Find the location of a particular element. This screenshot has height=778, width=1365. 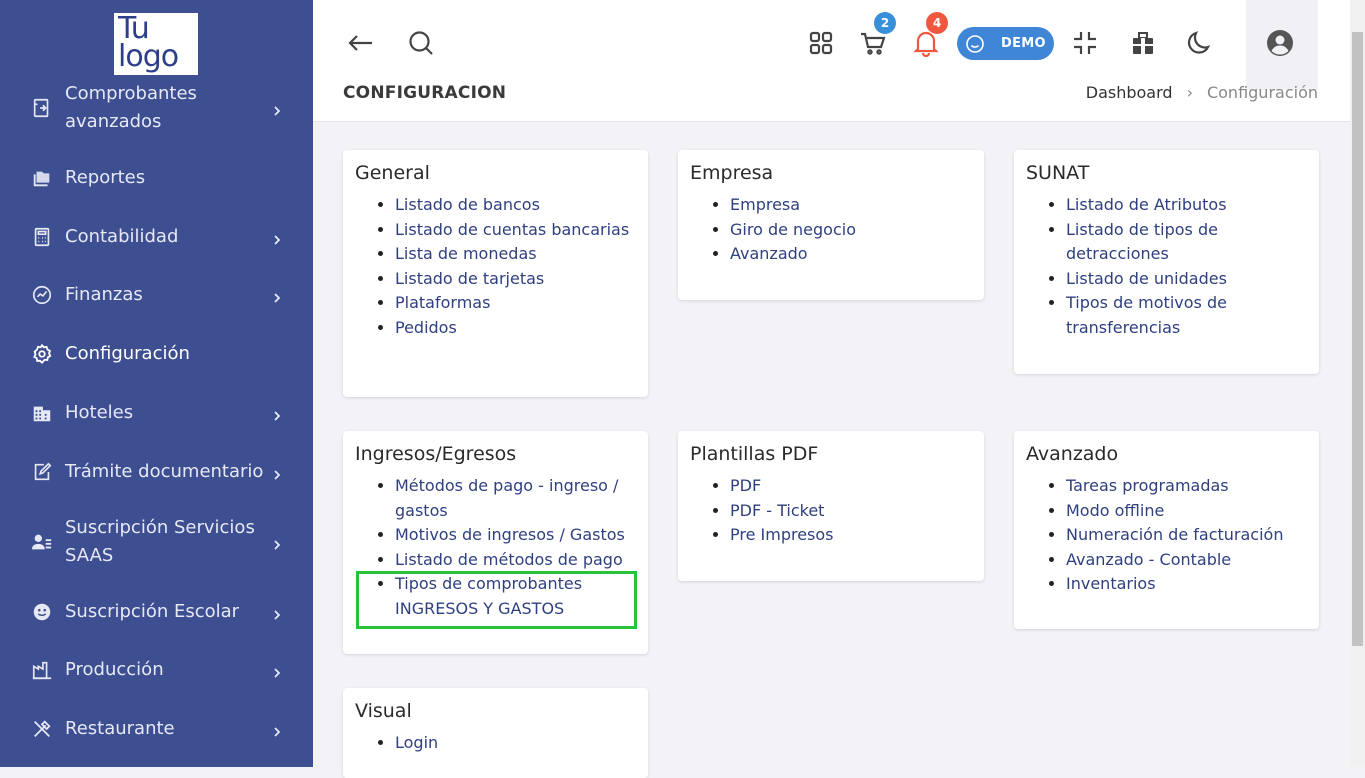

link-list: Empresa Giro de negocio Avanzado is located at coordinates (831, 230).